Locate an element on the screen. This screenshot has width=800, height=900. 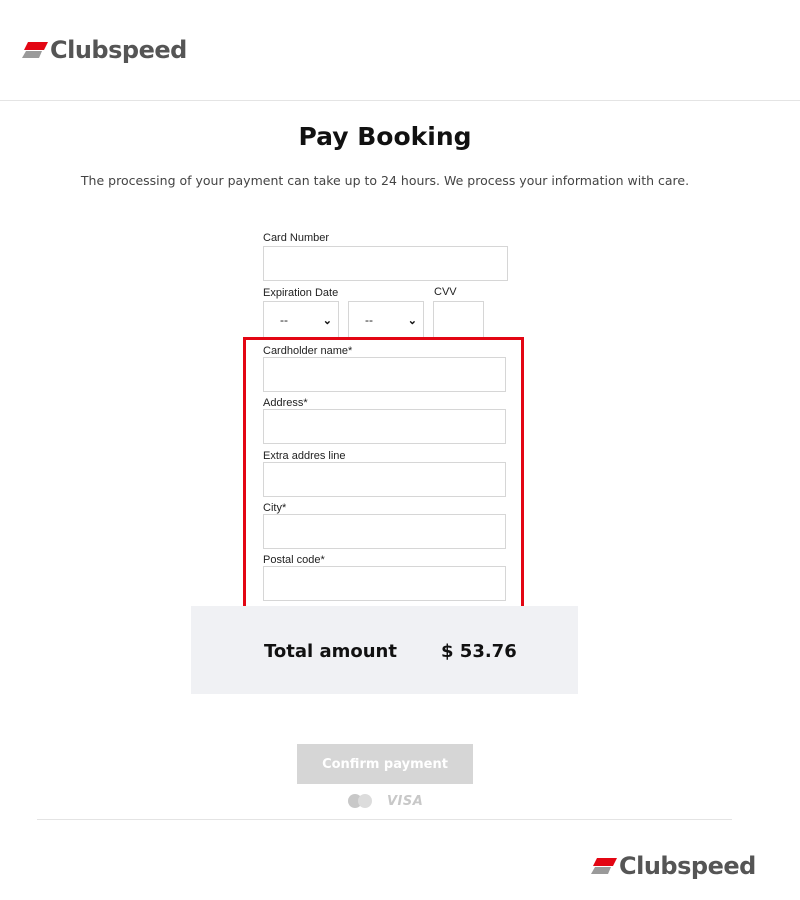
cardholder-name-input is located at coordinates (384, 374).